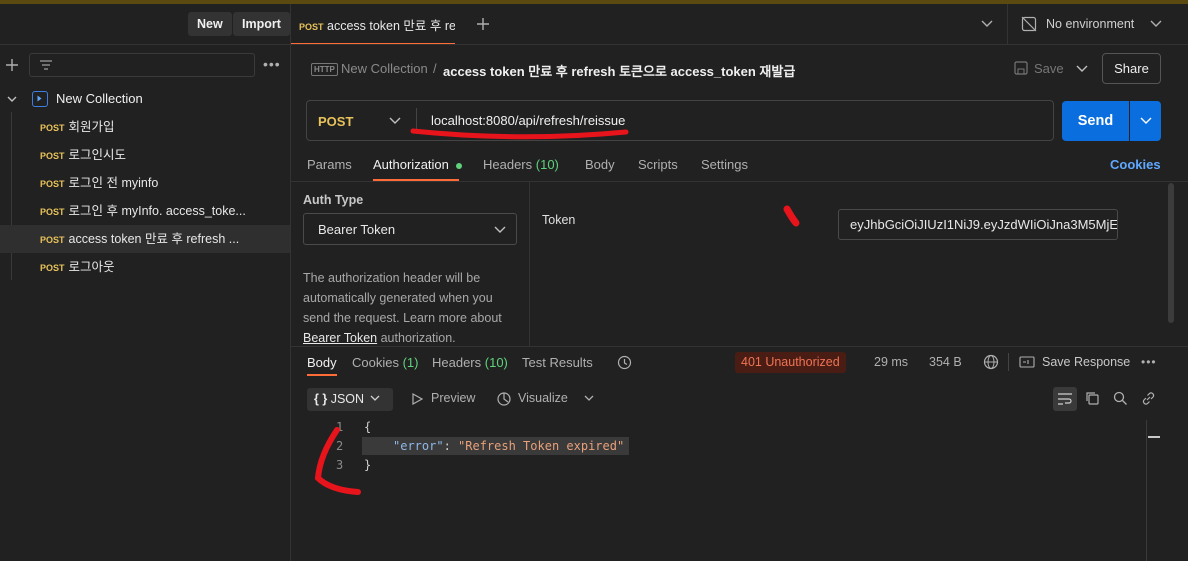  I want to click on code-bracket-annotation, so click(337, 461).